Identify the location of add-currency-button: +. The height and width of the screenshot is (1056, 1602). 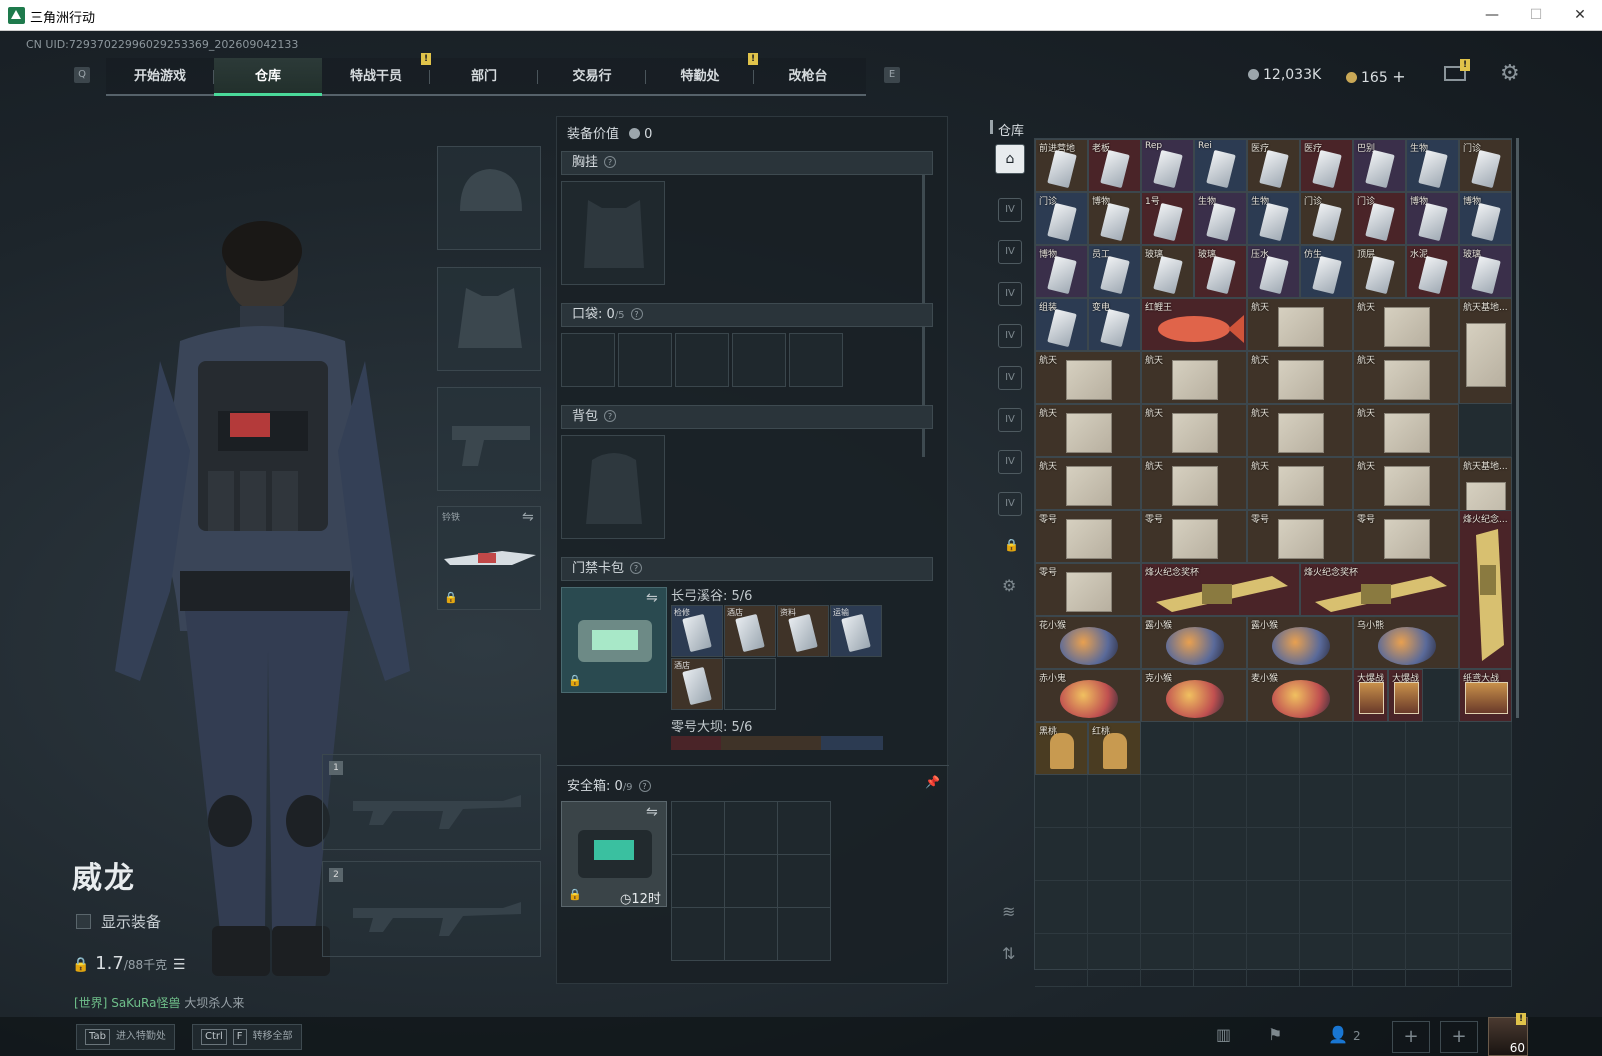
(1398, 76).